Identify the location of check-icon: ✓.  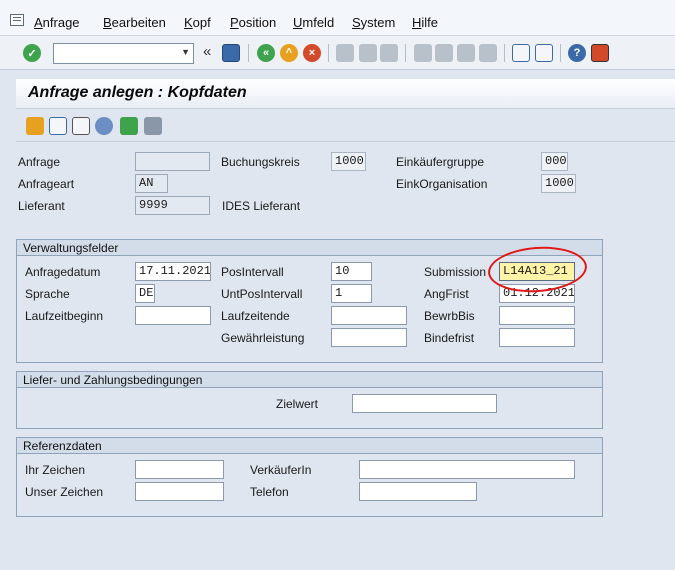
(32, 53).